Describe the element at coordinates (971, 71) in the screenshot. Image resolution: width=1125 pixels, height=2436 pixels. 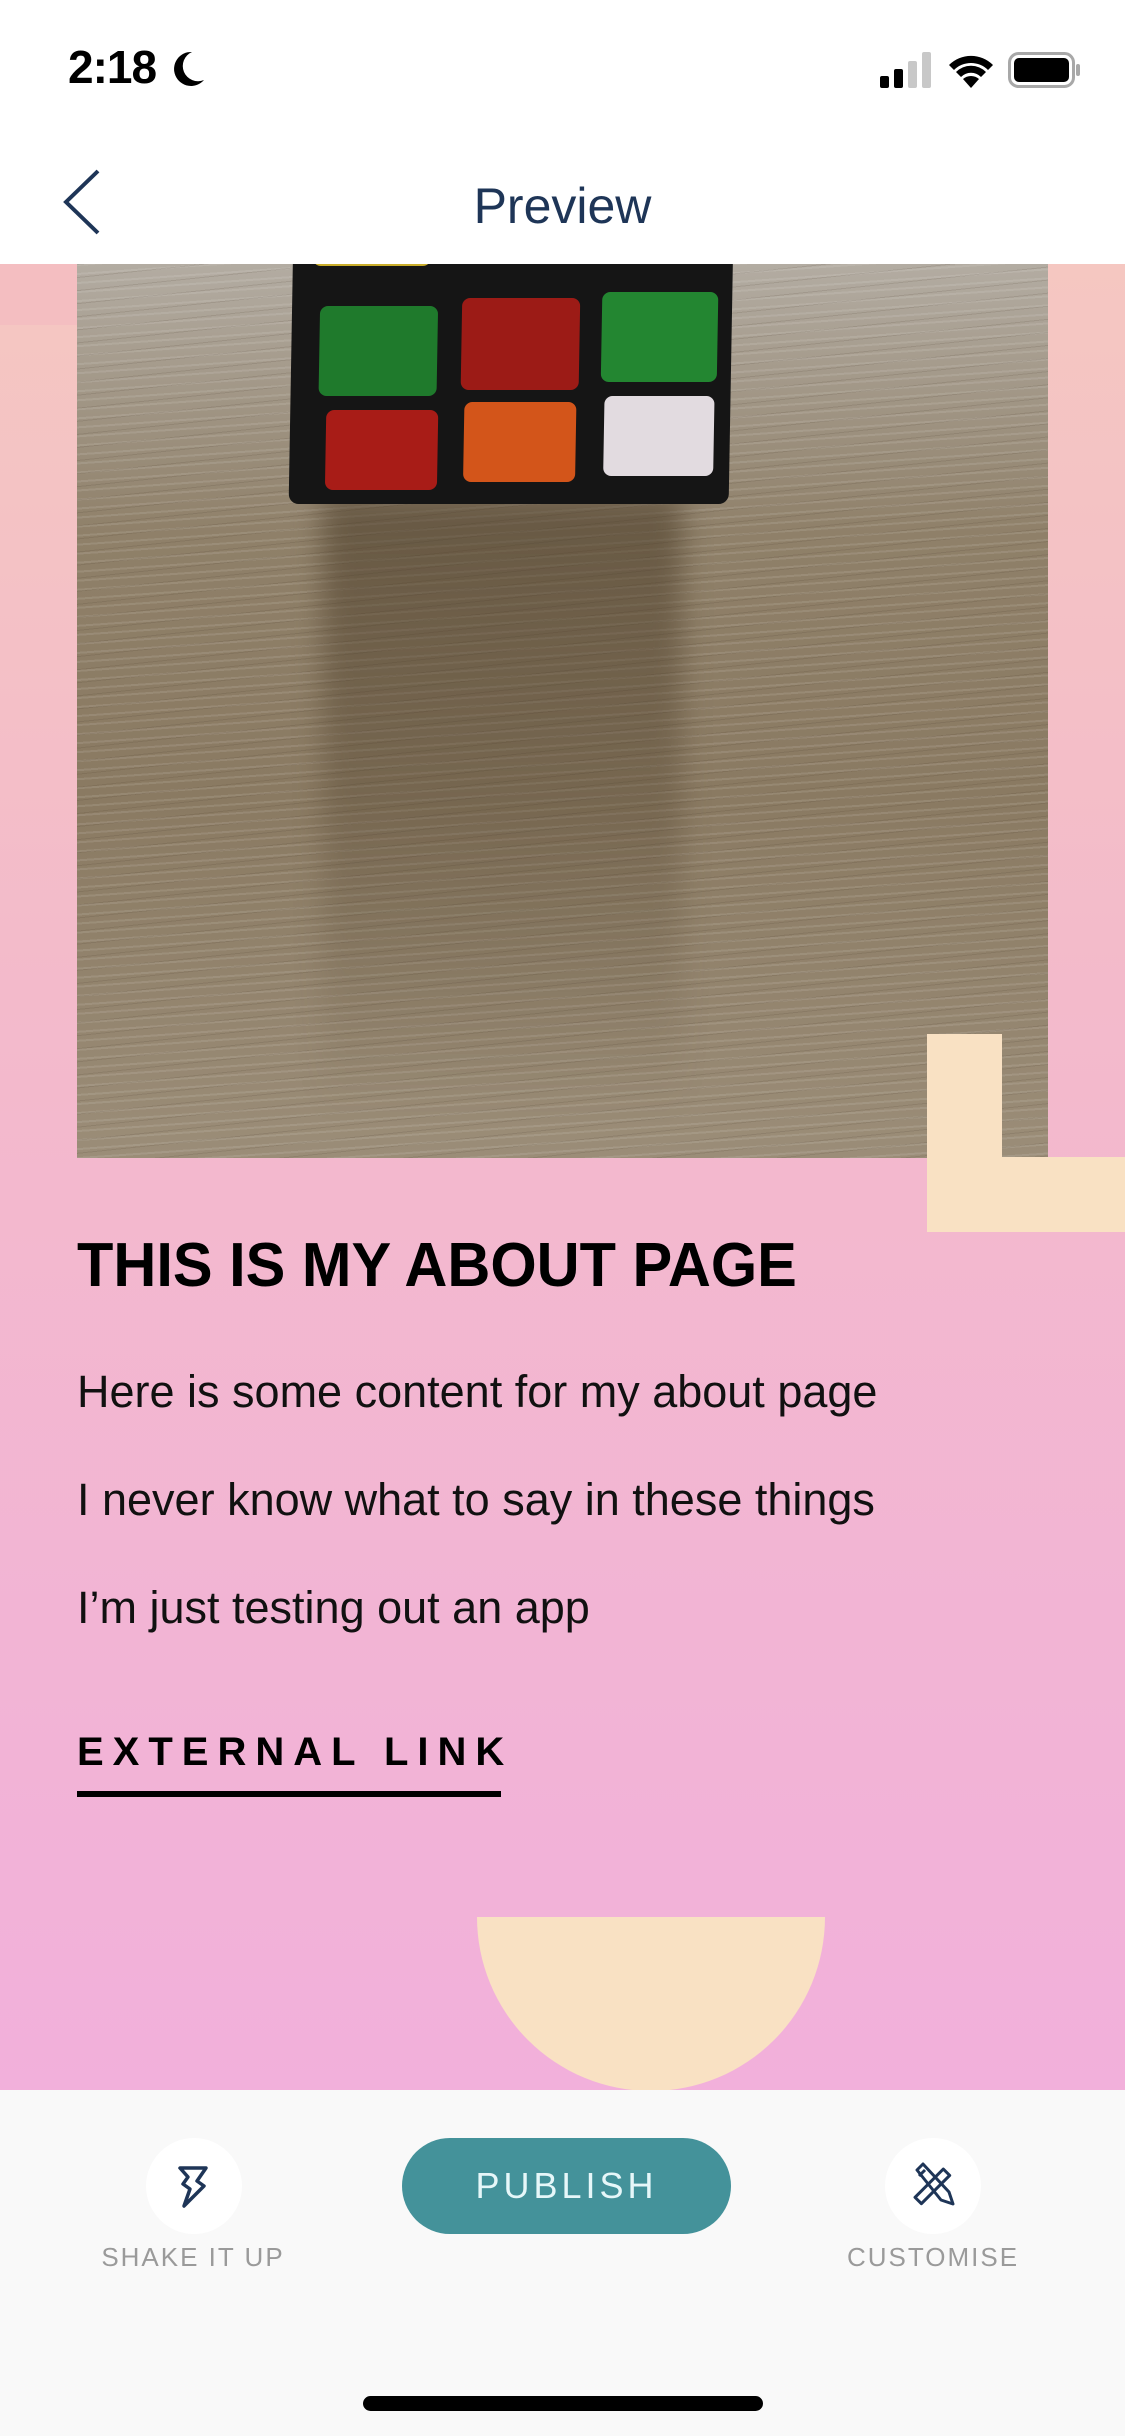
I see `wifi-icon` at that location.